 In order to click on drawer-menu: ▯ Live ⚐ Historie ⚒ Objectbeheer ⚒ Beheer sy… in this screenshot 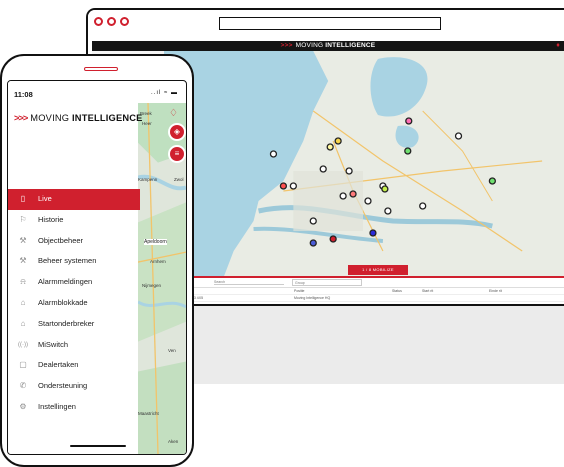, I will do `click(74, 303)`.